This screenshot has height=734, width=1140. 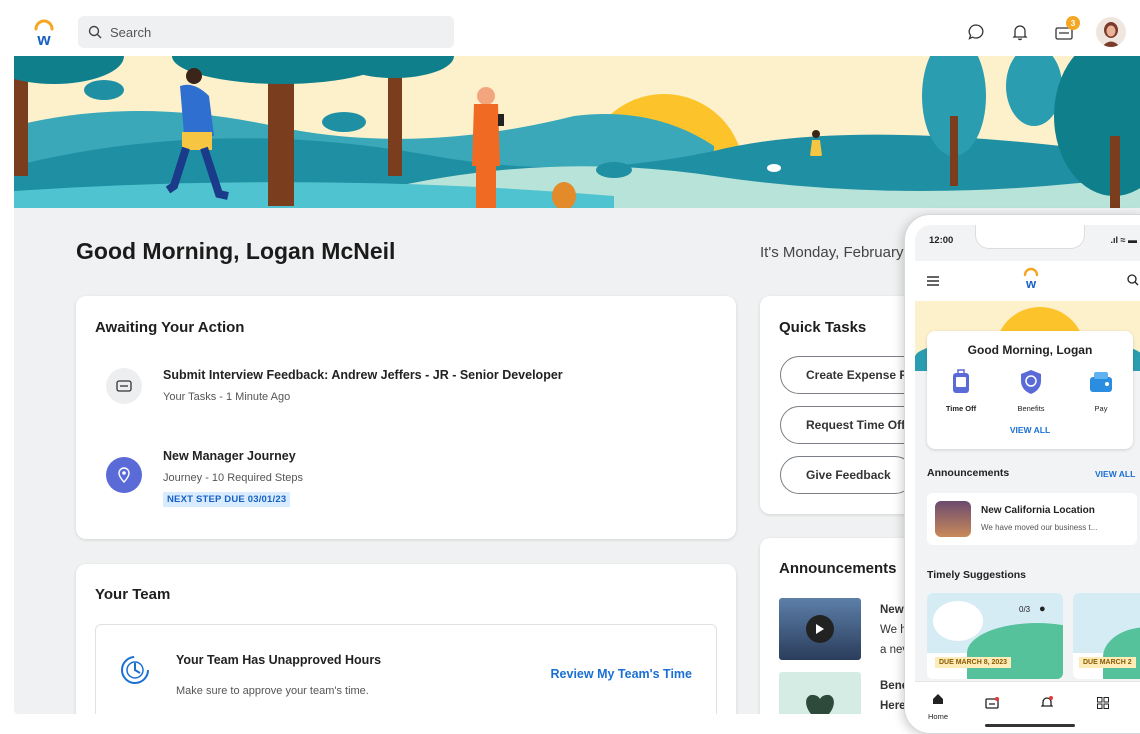 I want to click on status-time: 12:00, so click(x=941, y=240).